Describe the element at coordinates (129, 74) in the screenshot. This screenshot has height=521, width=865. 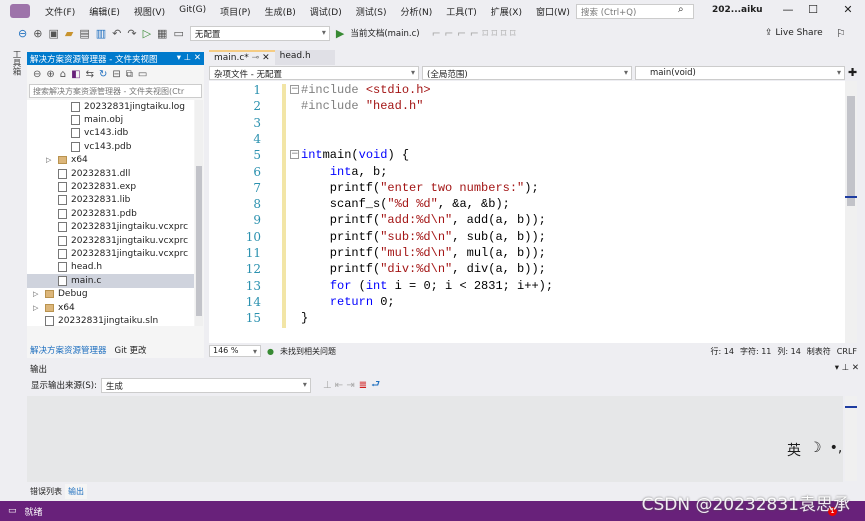
I see `show-all-icon: ⧉` at that location.